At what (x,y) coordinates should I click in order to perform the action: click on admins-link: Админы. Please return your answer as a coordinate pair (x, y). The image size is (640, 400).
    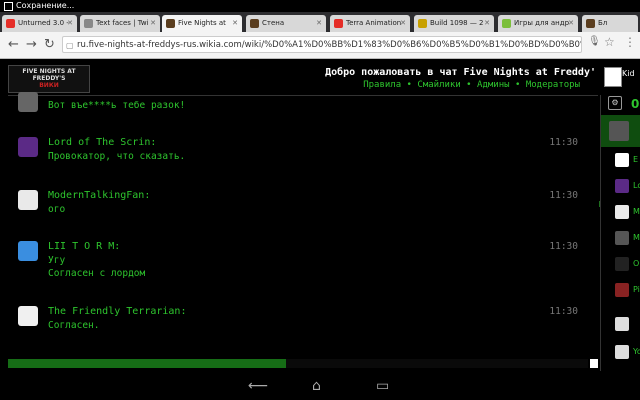
    Looking at the image, I should click on (493, 85).